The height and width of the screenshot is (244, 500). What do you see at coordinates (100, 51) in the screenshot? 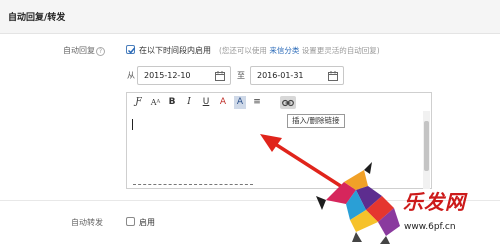
I see `help-icon: ?` at bounding box center [100, 51].